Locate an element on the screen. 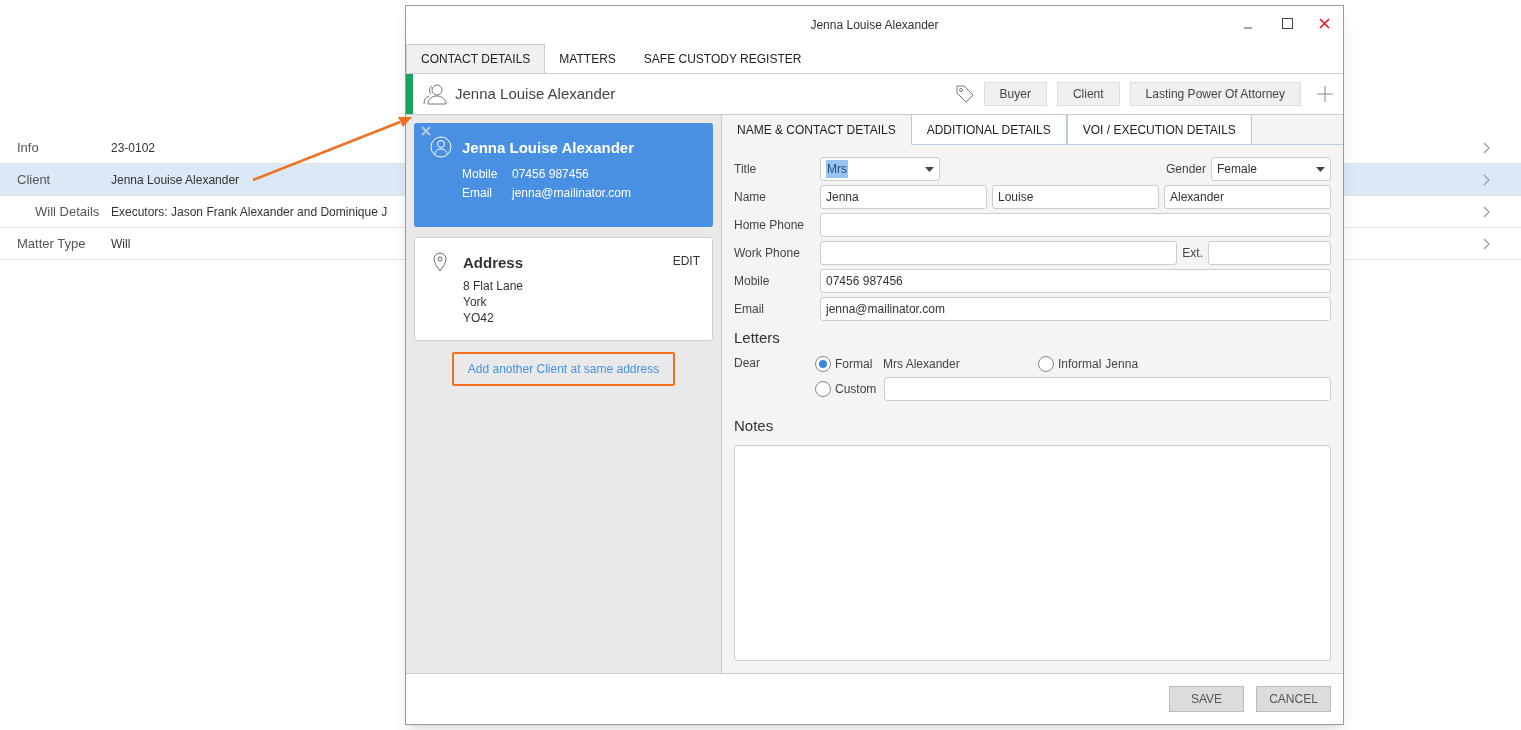 Image resolution: width=1521 pixels, height=730 pixels. dialog-button: CANCEL is located at coordinates (1293, 699).